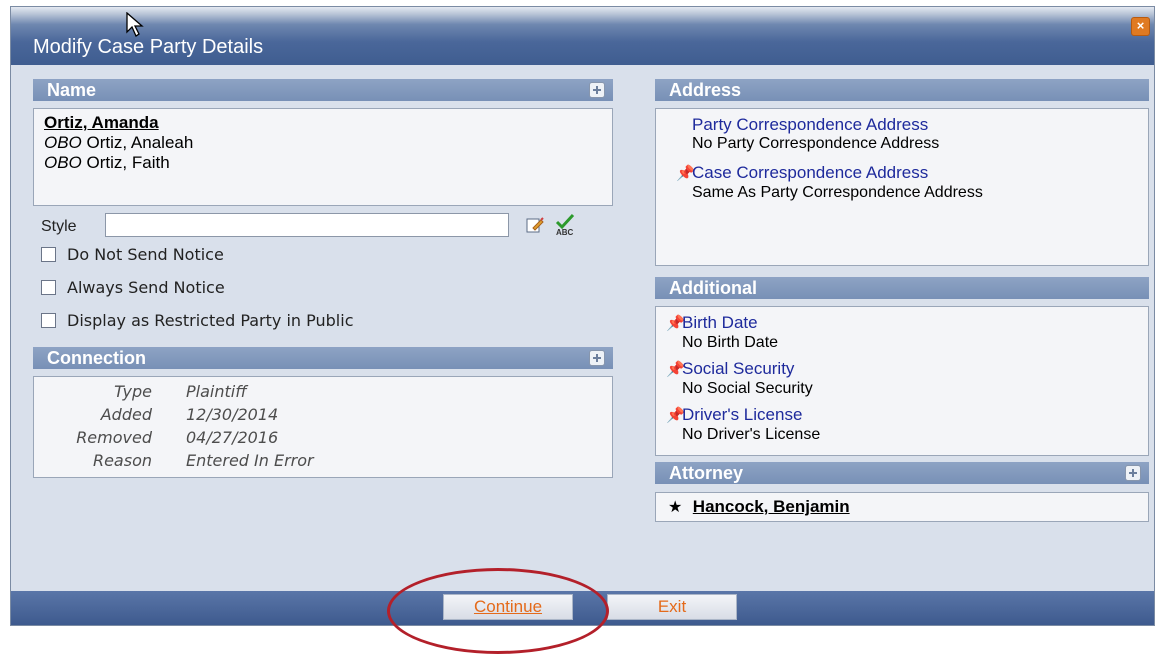  What do you see at coordinates (126, 414) in the screenshot?
I see `connection-added-label: Added` at bounding box center [126, 414].